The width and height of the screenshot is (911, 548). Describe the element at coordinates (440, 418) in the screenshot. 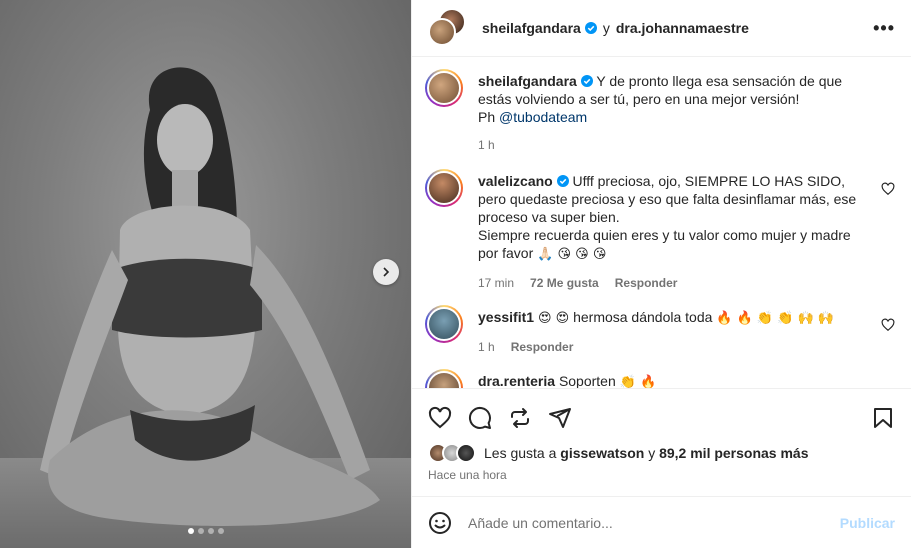

I see `like-heart-icon` at that location.